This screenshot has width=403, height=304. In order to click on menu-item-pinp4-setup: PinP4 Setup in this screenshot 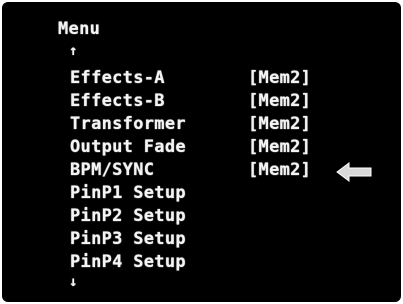, I will do `click(128, 262)`.